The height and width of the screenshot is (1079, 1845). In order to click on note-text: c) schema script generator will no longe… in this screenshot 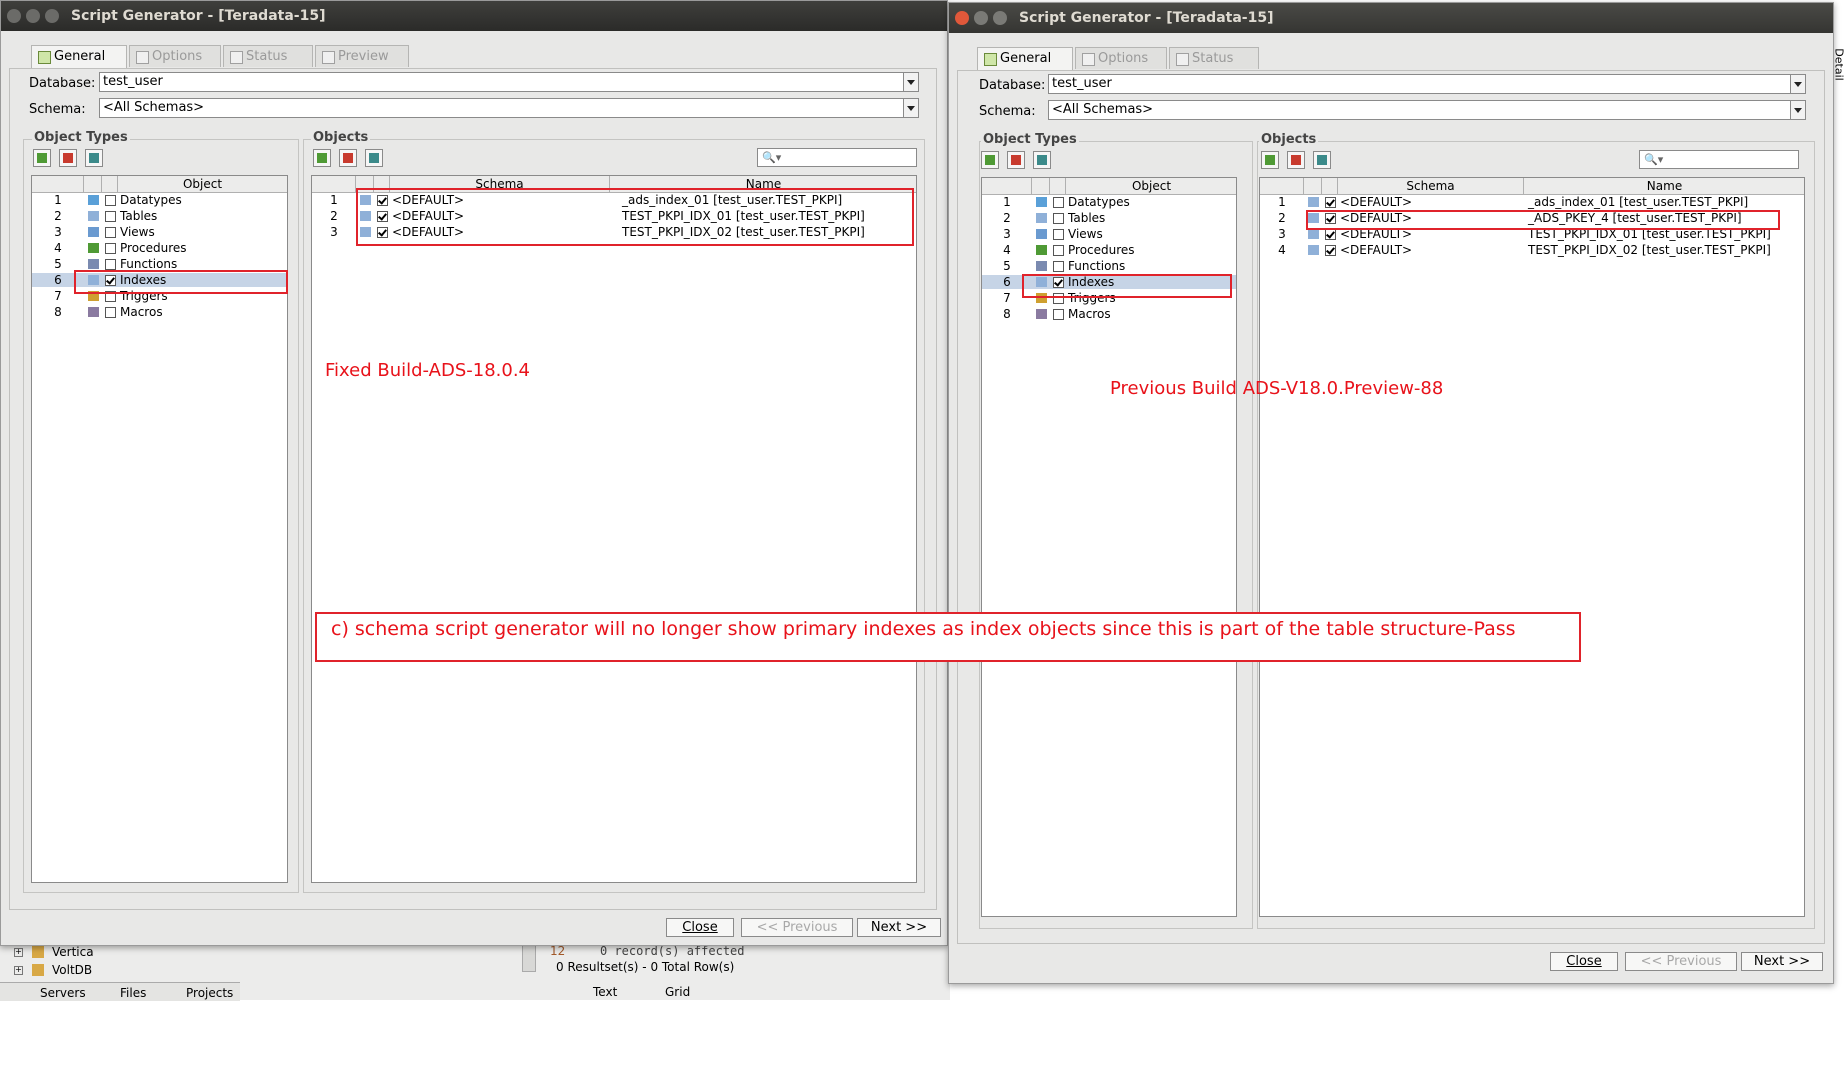, I will do `click(923, 629)`.